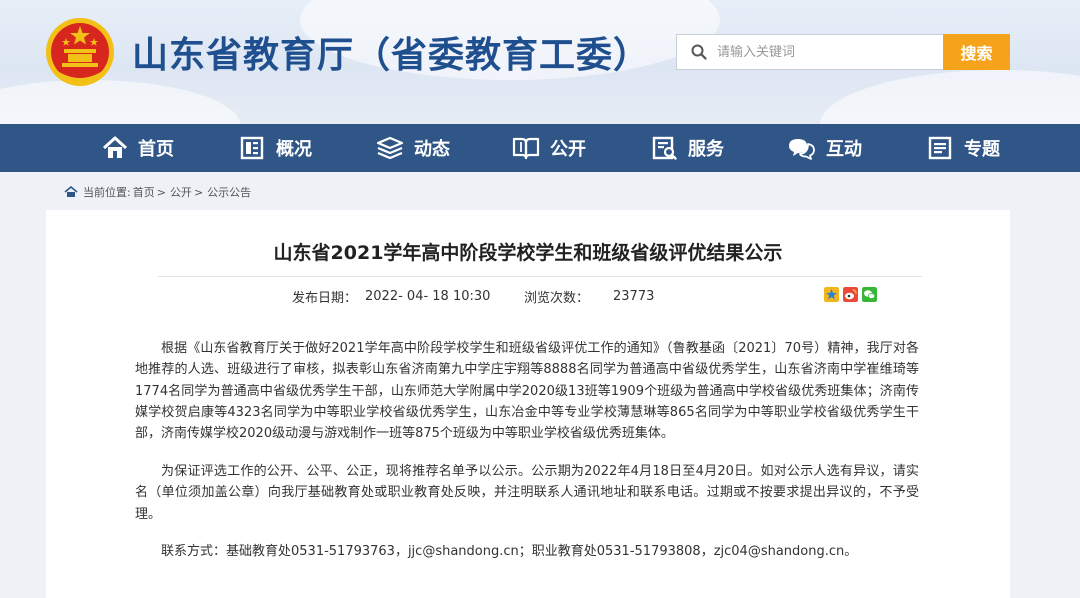 This screenshot has height=598, width=1080. Describe the element at coordinates (831, 294) in the screenshot. I see `qzone-share-icon` at that location.